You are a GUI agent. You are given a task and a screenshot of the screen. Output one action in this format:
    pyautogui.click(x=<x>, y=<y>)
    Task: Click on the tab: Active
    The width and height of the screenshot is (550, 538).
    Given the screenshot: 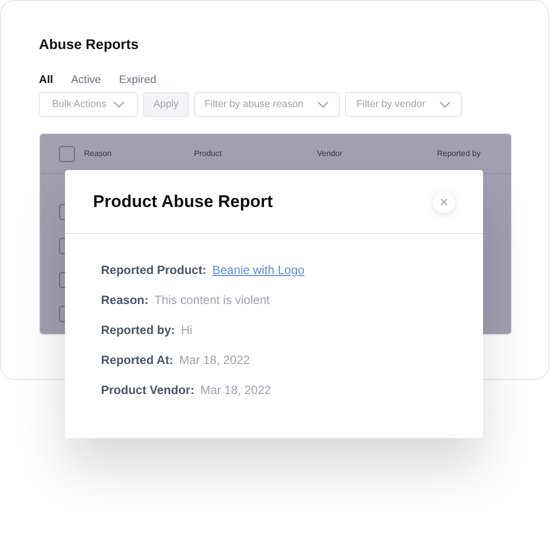 What is the action you would take?
    pyautogui.click(x=86, y=80)
    